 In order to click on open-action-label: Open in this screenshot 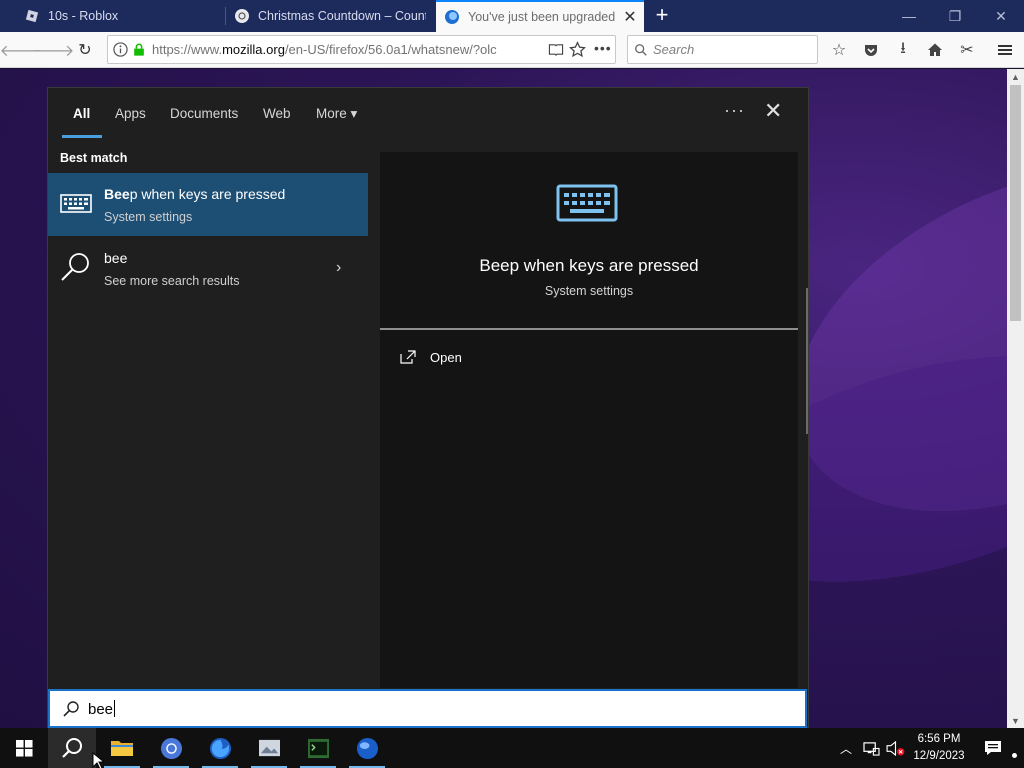, I will do `click(446, 357)`.